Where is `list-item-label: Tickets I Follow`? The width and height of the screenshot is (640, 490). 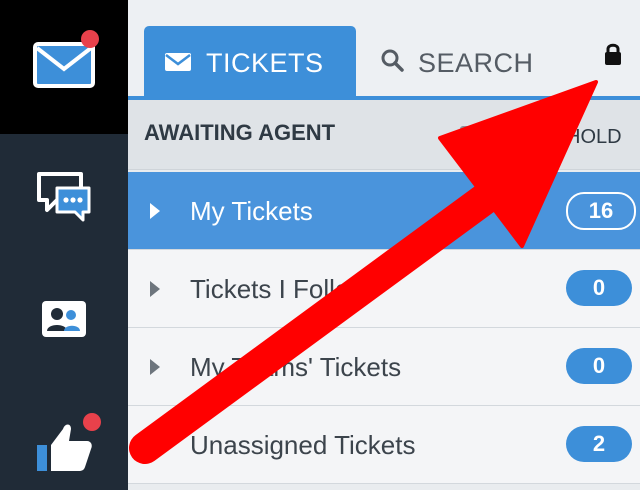
list-item-label: Tickets I Follow is located at coordinates (279, 289).